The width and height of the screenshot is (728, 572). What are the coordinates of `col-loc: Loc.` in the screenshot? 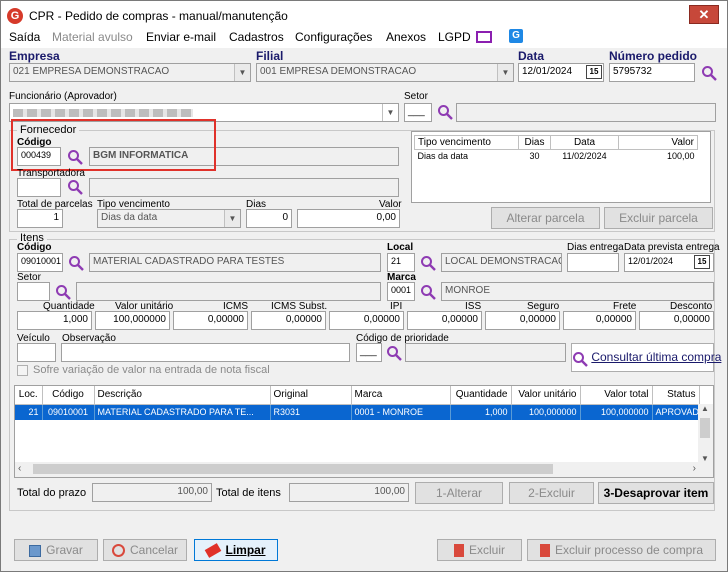 It's located at (29, 395).